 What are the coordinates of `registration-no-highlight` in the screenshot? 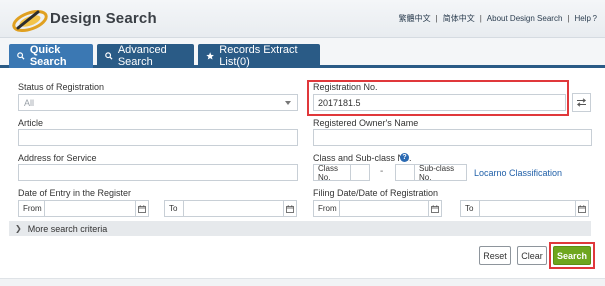 It's located at (438, 98).